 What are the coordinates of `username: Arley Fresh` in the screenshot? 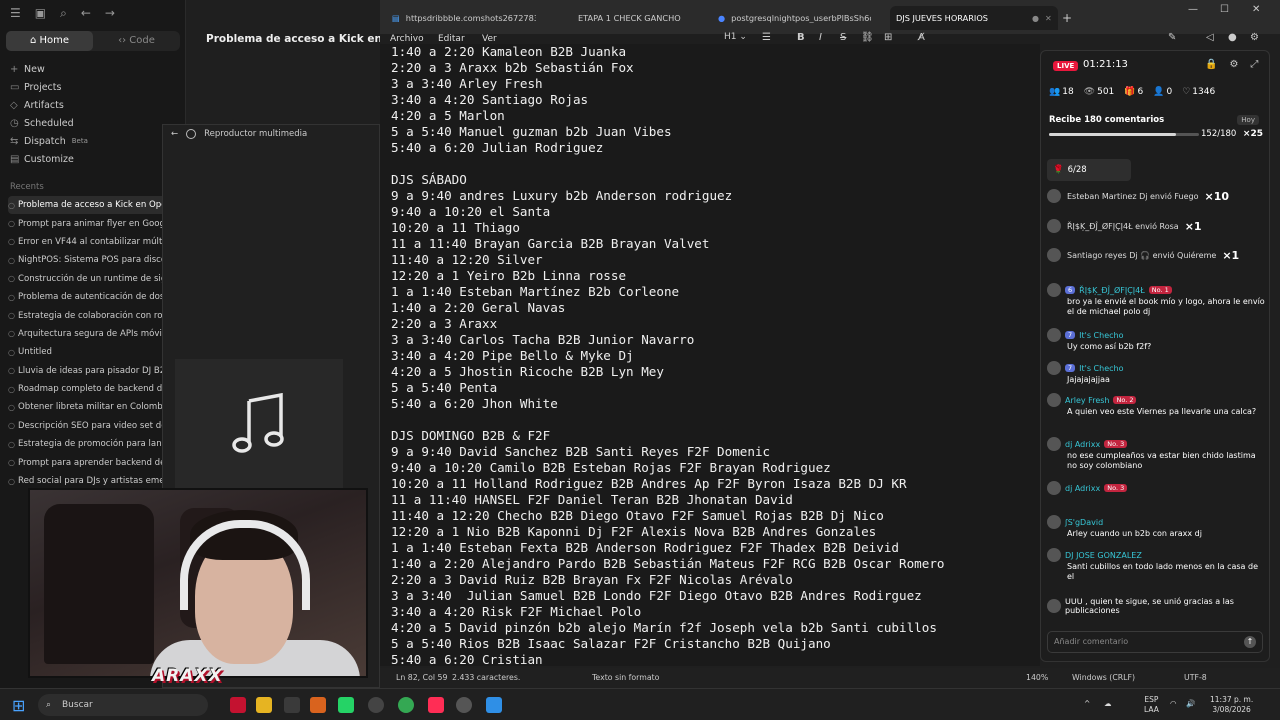 It's located at (1087, 400).